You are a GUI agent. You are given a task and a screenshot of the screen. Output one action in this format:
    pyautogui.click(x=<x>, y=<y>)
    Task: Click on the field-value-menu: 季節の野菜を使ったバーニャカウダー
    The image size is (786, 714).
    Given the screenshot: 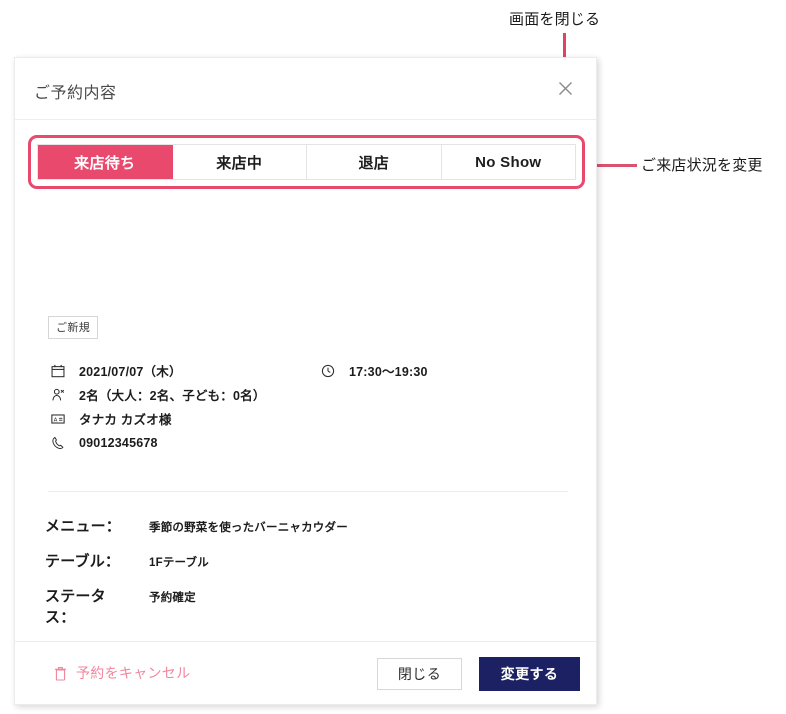 What is the action you would take?
    pyautogui.click(x=248, y=528)
    